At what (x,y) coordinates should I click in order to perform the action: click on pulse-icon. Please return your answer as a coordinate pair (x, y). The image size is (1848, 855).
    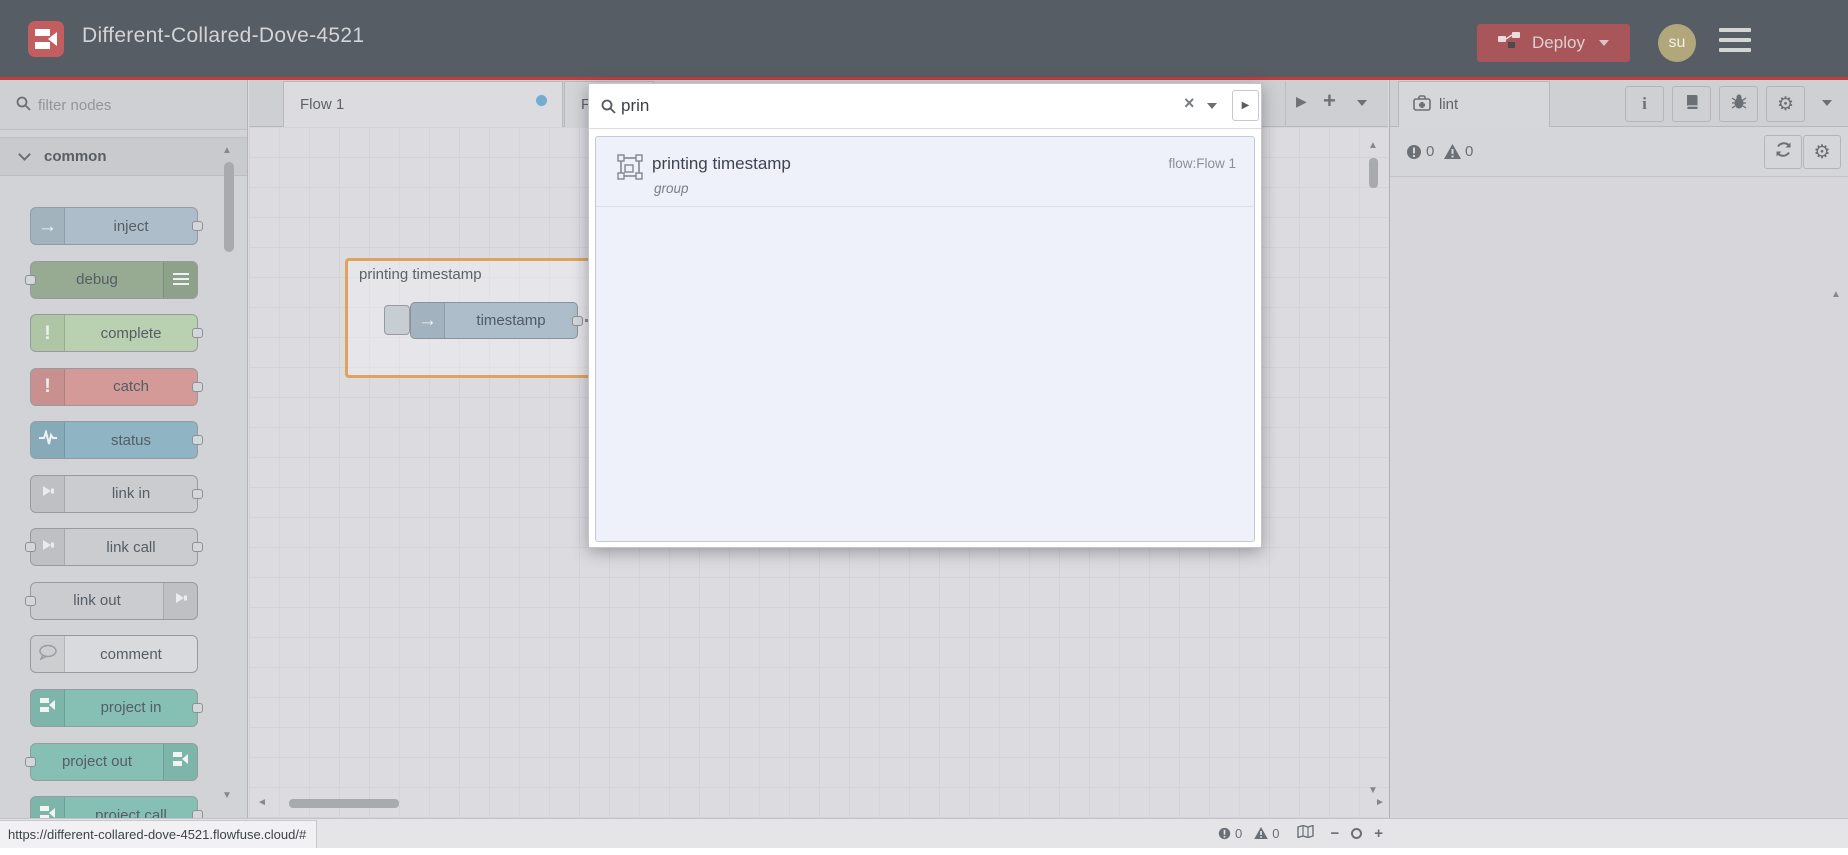
    Looking at the image, I should click on (48, 439).